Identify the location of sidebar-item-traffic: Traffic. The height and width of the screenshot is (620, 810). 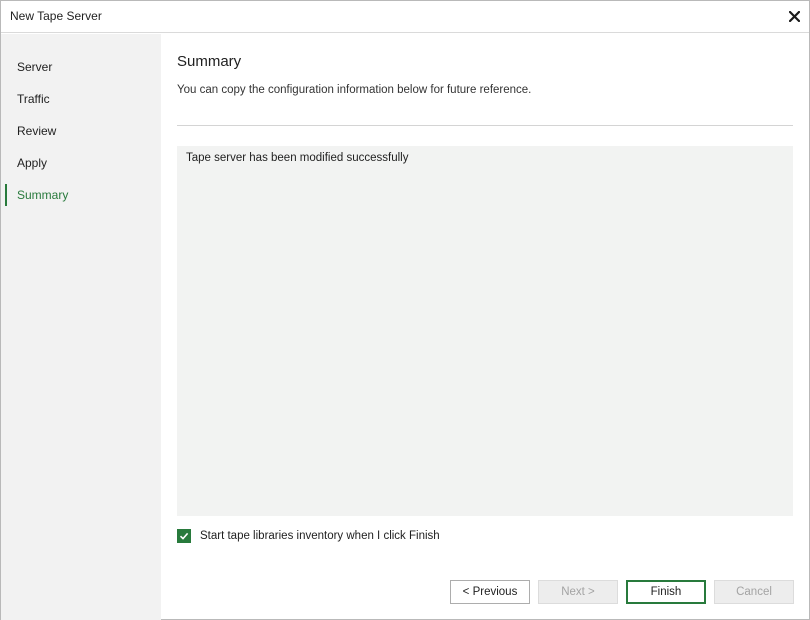
(81, 99).